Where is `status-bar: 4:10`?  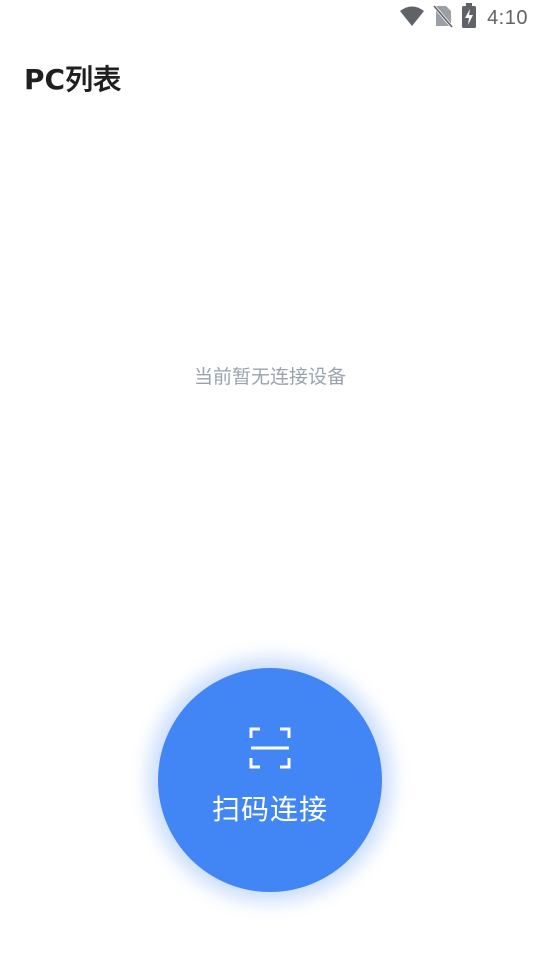 status-bar: 4:10 is located at coordinates (270, 18).